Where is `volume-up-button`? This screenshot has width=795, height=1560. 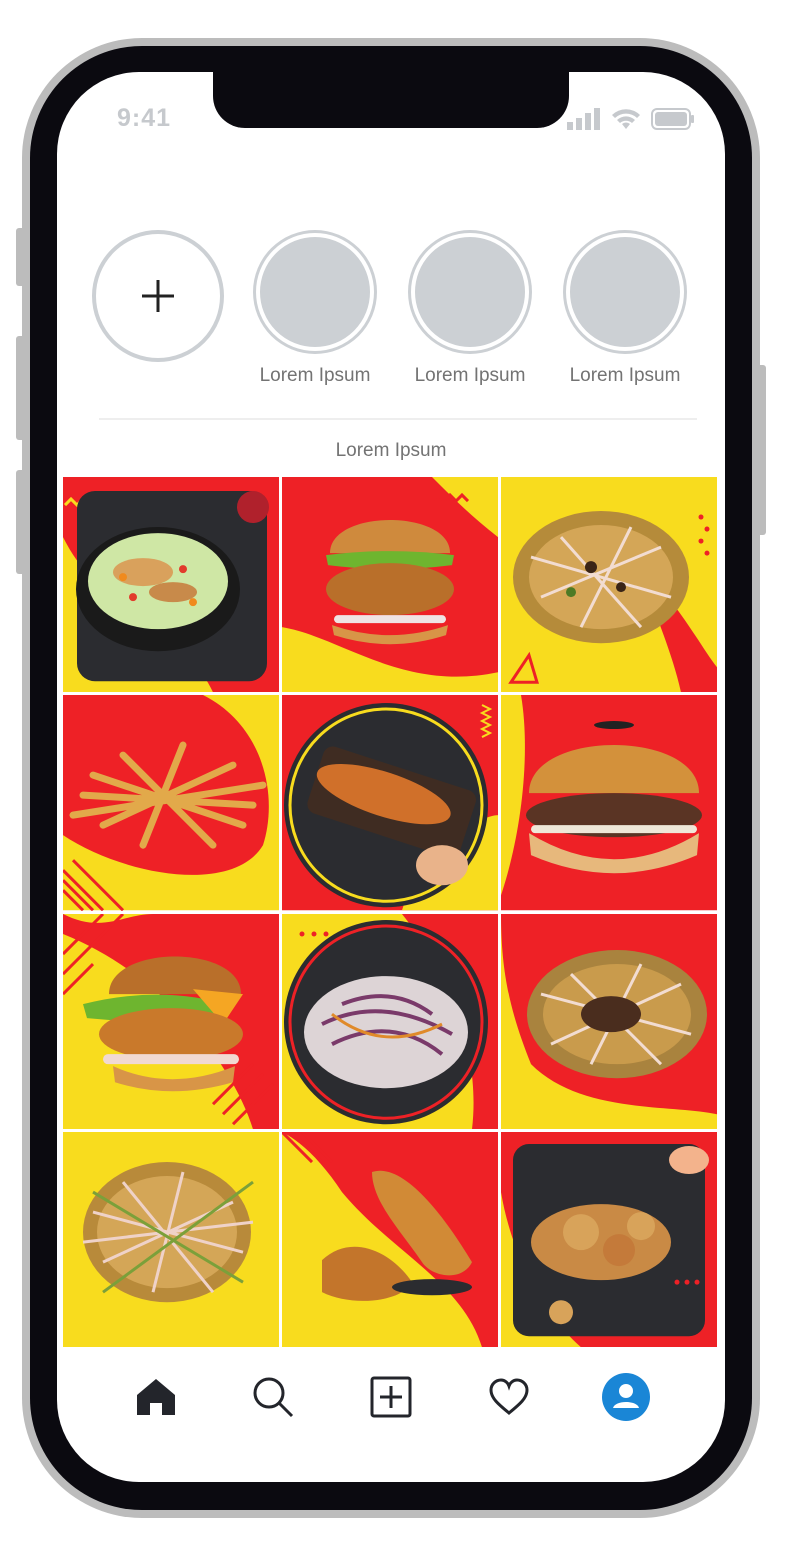 volume-up-button is located at coordinates (21, 388).